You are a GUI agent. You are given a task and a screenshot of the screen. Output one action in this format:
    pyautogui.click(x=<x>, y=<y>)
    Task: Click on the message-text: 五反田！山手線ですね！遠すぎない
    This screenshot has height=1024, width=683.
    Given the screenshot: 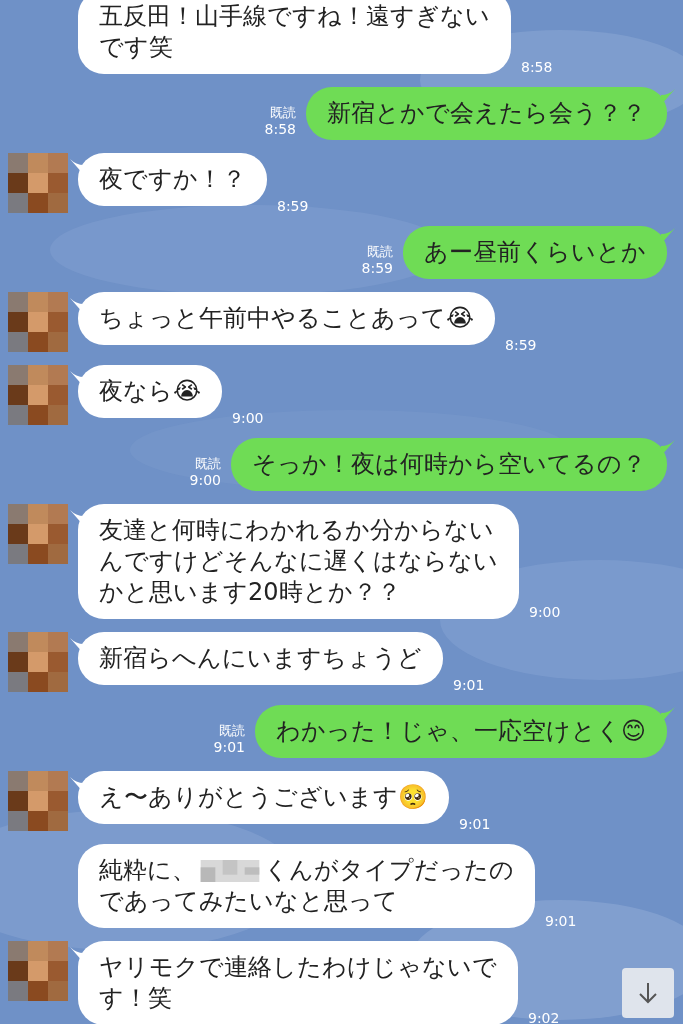 What is the action you would take?
    pyautogui.click(x=294, y=16)
    